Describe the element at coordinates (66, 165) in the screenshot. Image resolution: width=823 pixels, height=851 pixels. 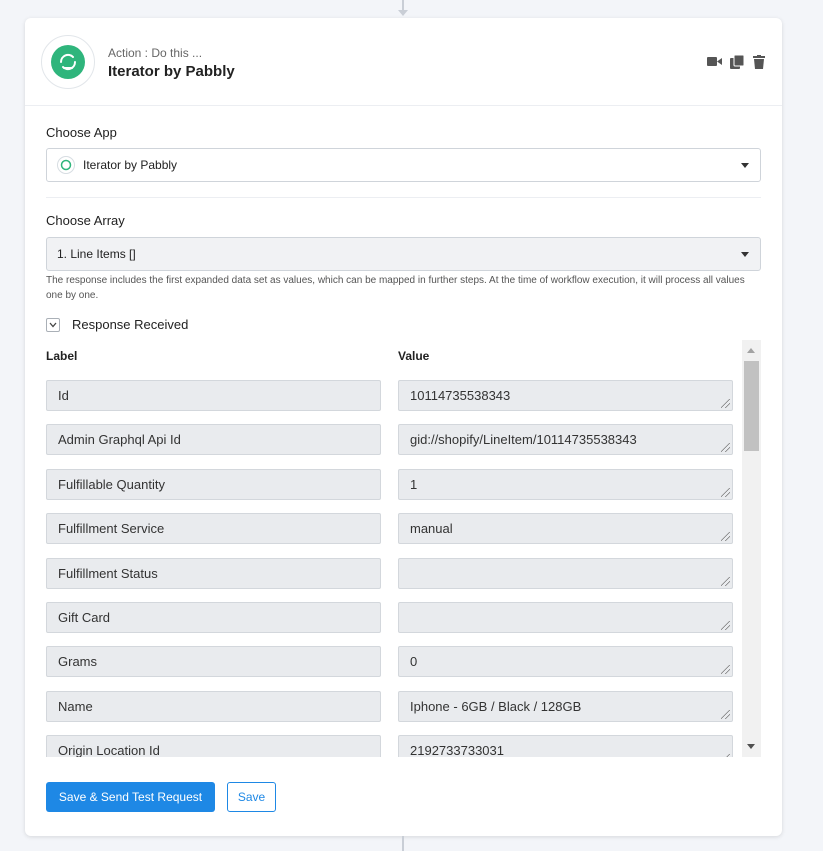
I see `iterator-app-icon` at that location.